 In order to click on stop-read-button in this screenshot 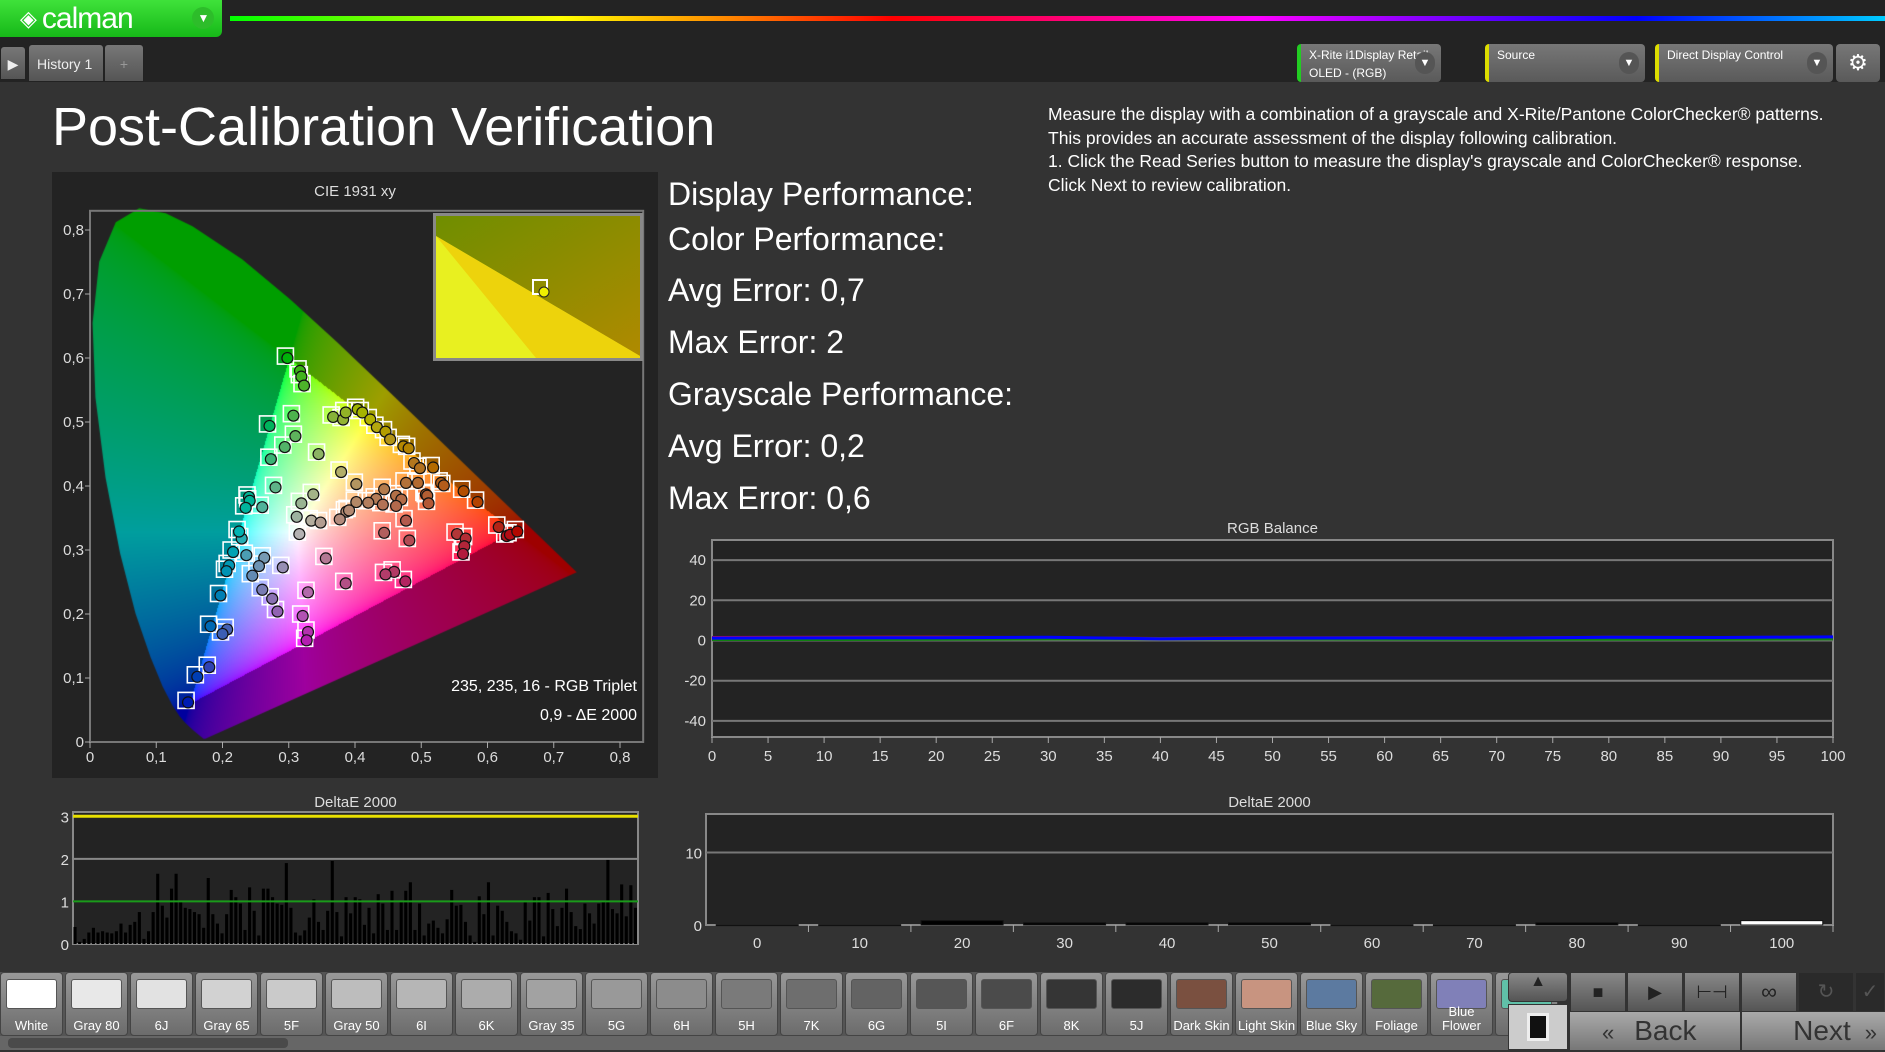, I will do `click(1538, 1027)`.